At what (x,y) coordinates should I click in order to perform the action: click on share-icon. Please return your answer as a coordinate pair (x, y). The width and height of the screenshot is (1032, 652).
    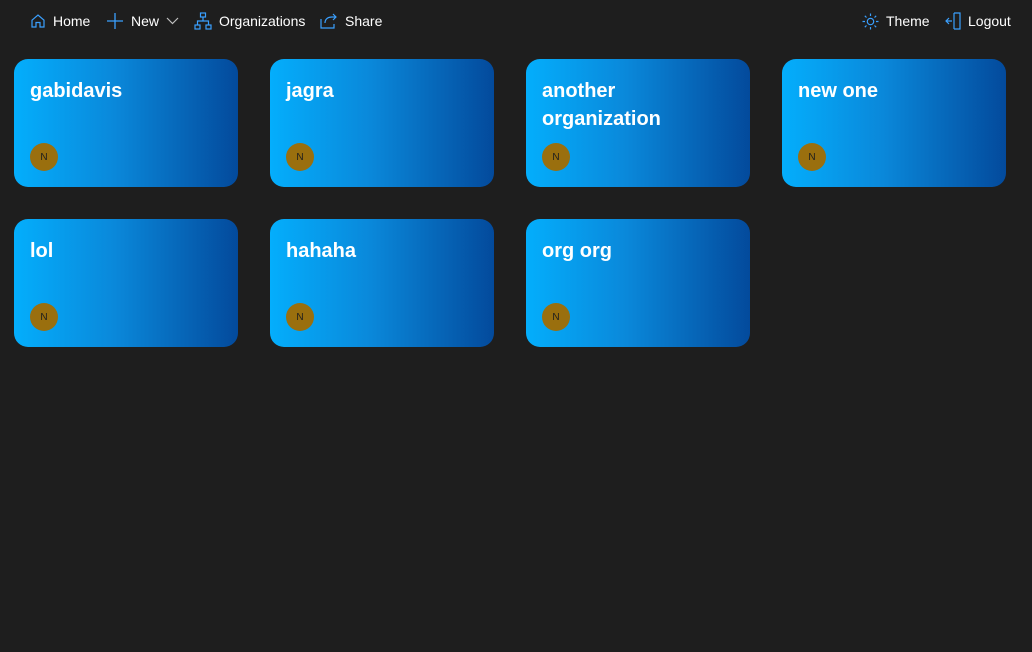
    Looking at the image, I should click on (329, 21).